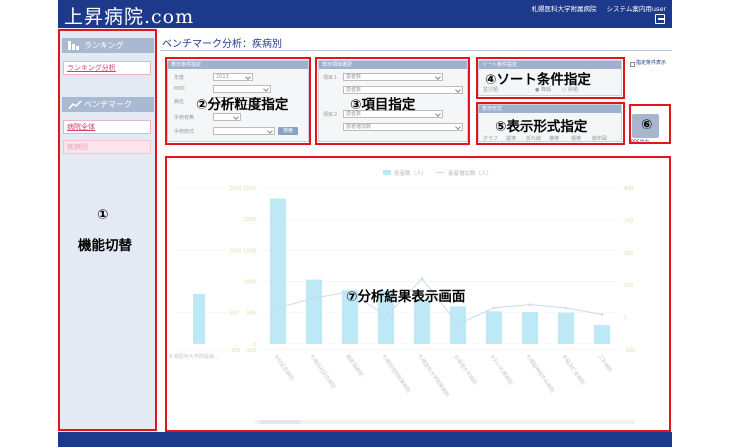 The image size is (730, 447). I want to click on callout-7-label: ⑦分析結果表示画面, so click(406, 297).